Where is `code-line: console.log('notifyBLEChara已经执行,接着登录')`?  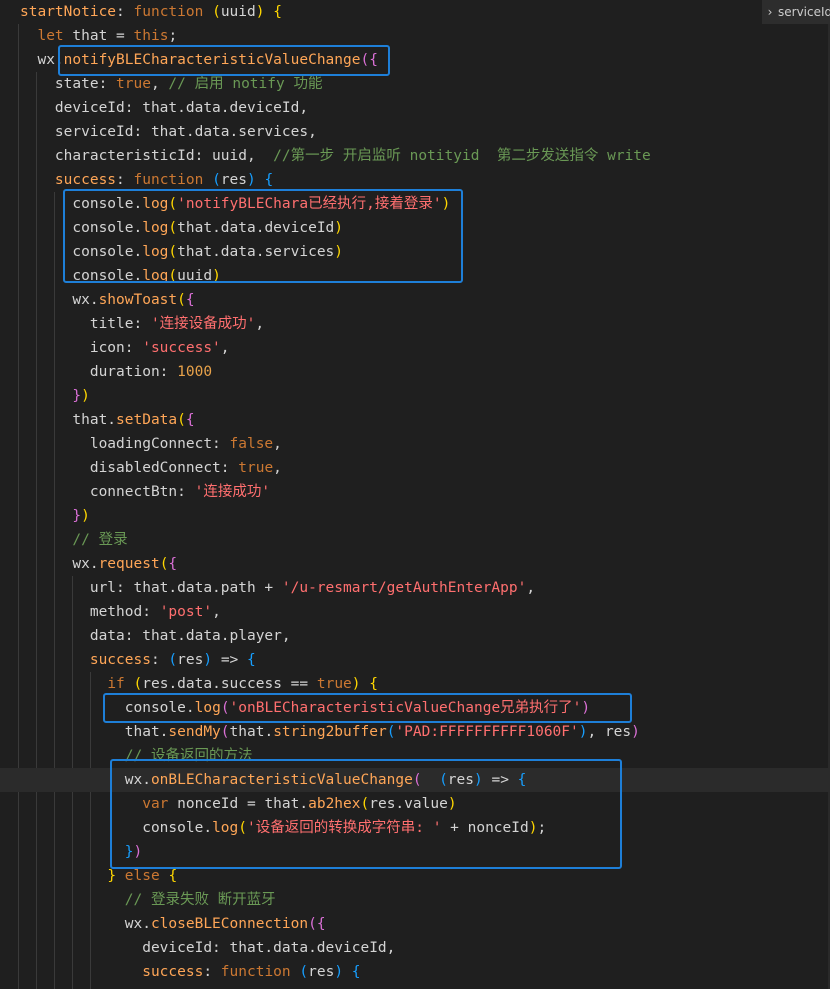
code-line: console.log('notifyBLEChara已经执行,接着登录') is located at coordinates (415, 204).